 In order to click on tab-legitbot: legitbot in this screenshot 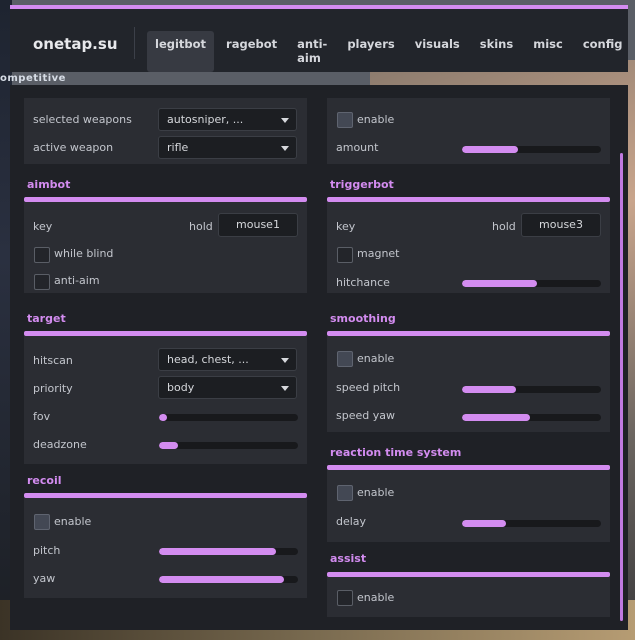, I will do `click(181, 51)`.